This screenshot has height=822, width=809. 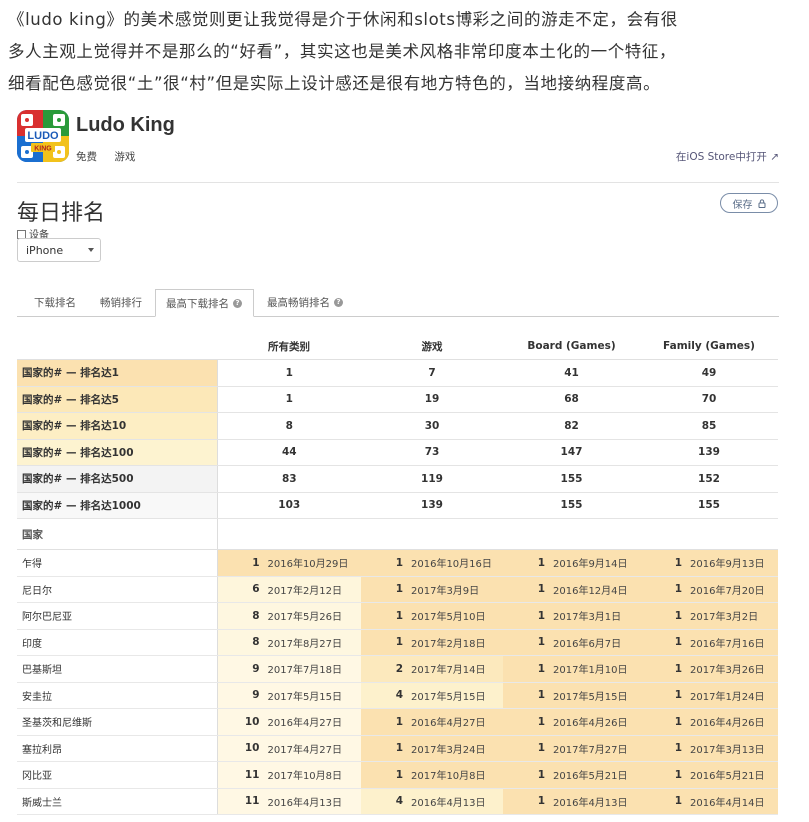 What do you see at coordinates (117, 452) in the screenshot?
I see `rank-row-label: 国家的# — 排名达100` at bounding box center [117, 452].